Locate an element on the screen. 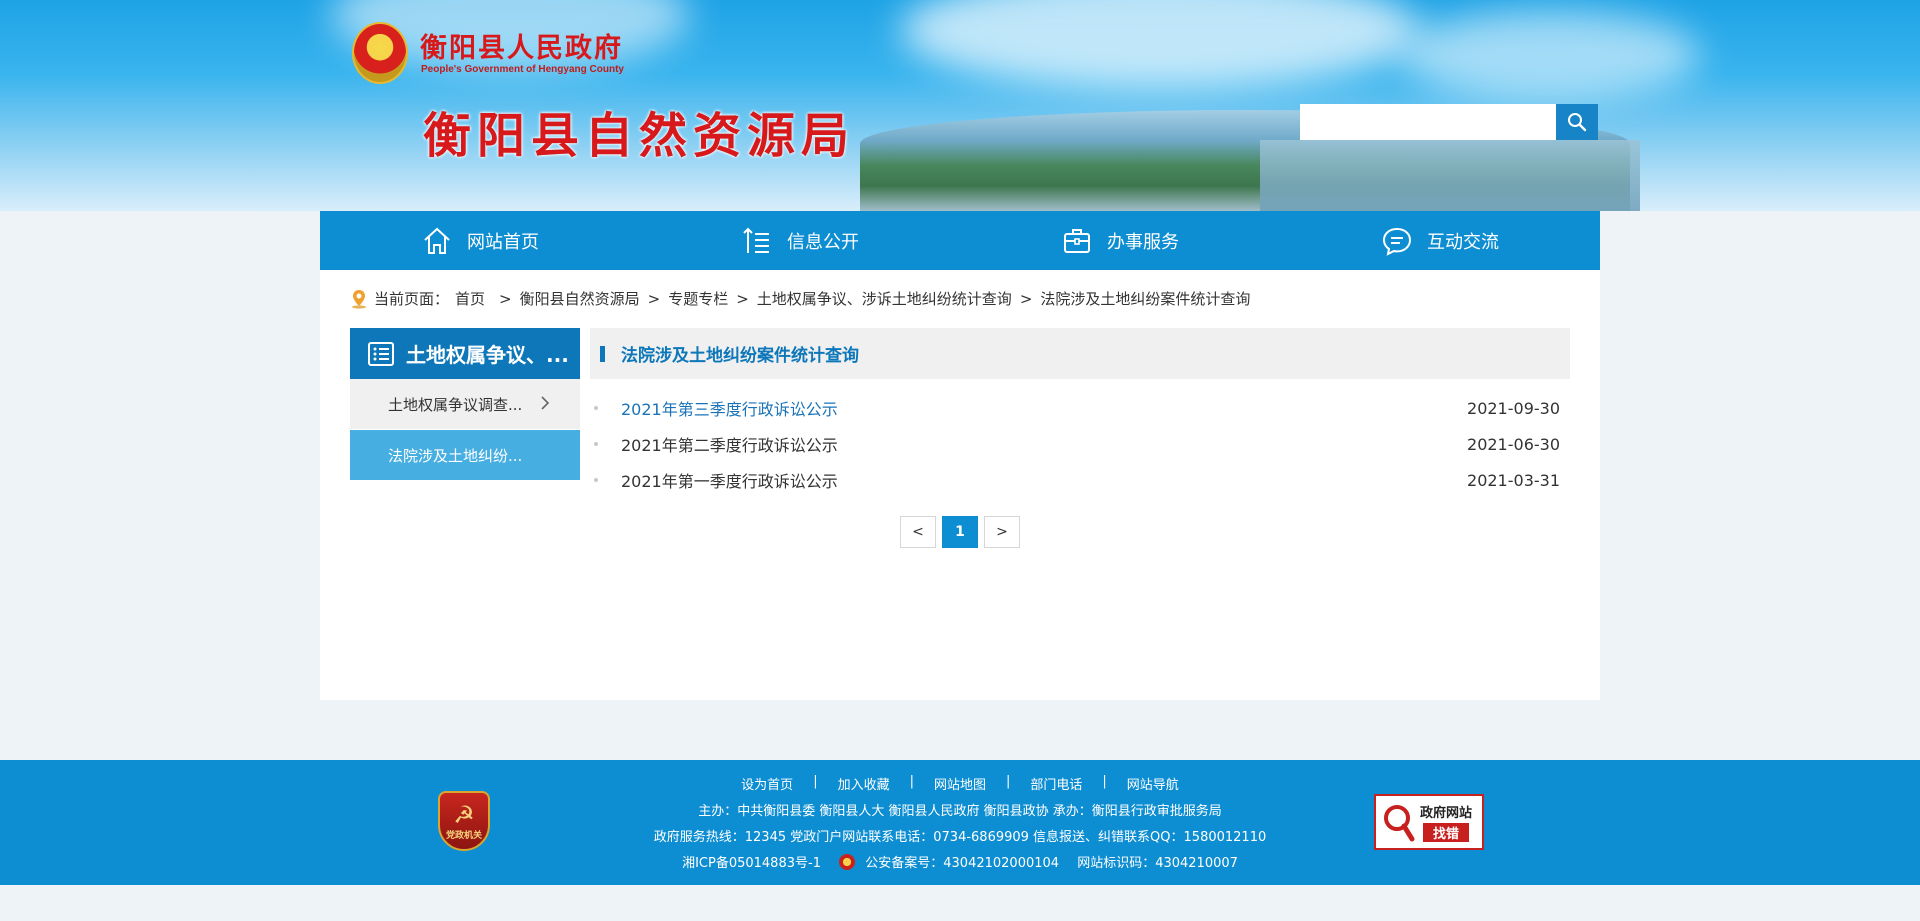  nav-label: 办事服务 is located at coordinates (1143, 242).